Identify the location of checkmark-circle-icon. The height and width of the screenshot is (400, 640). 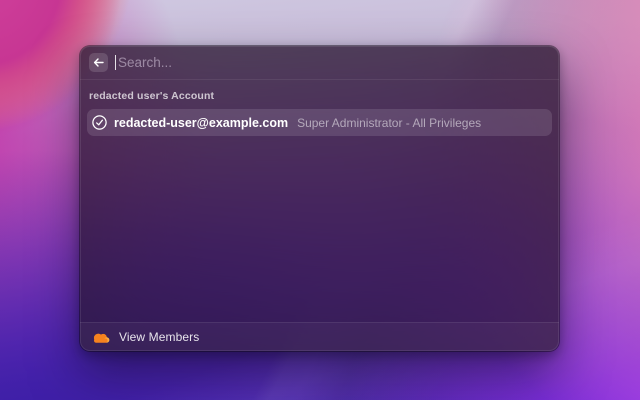
(99, 122).